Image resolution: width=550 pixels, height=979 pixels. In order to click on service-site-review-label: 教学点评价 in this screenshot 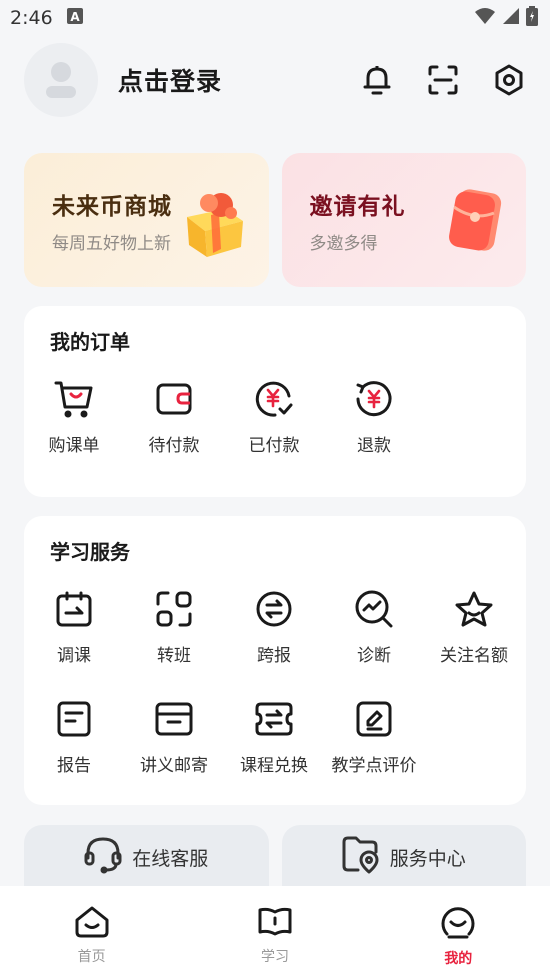, I will do `click(374, 766)`.